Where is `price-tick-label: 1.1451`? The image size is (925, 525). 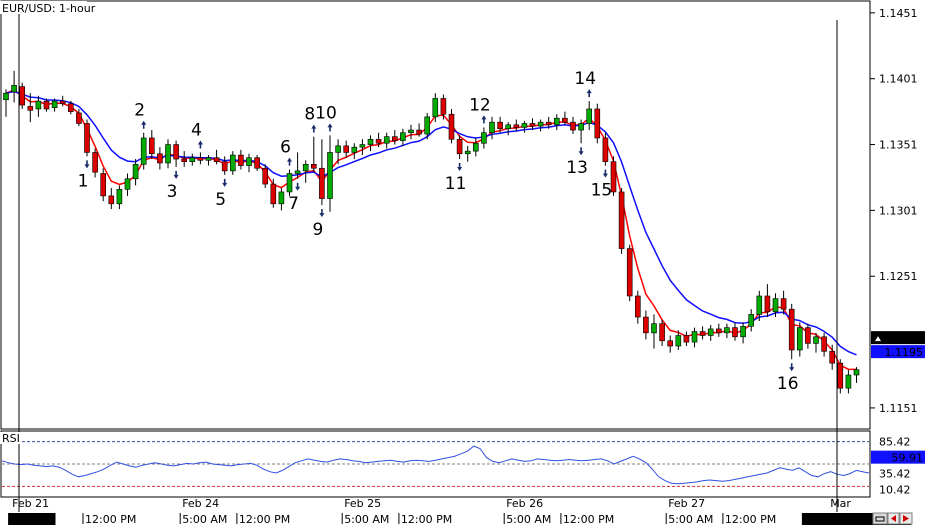 price-tick-label: 1.1451 is located at coordinates (898, 13).